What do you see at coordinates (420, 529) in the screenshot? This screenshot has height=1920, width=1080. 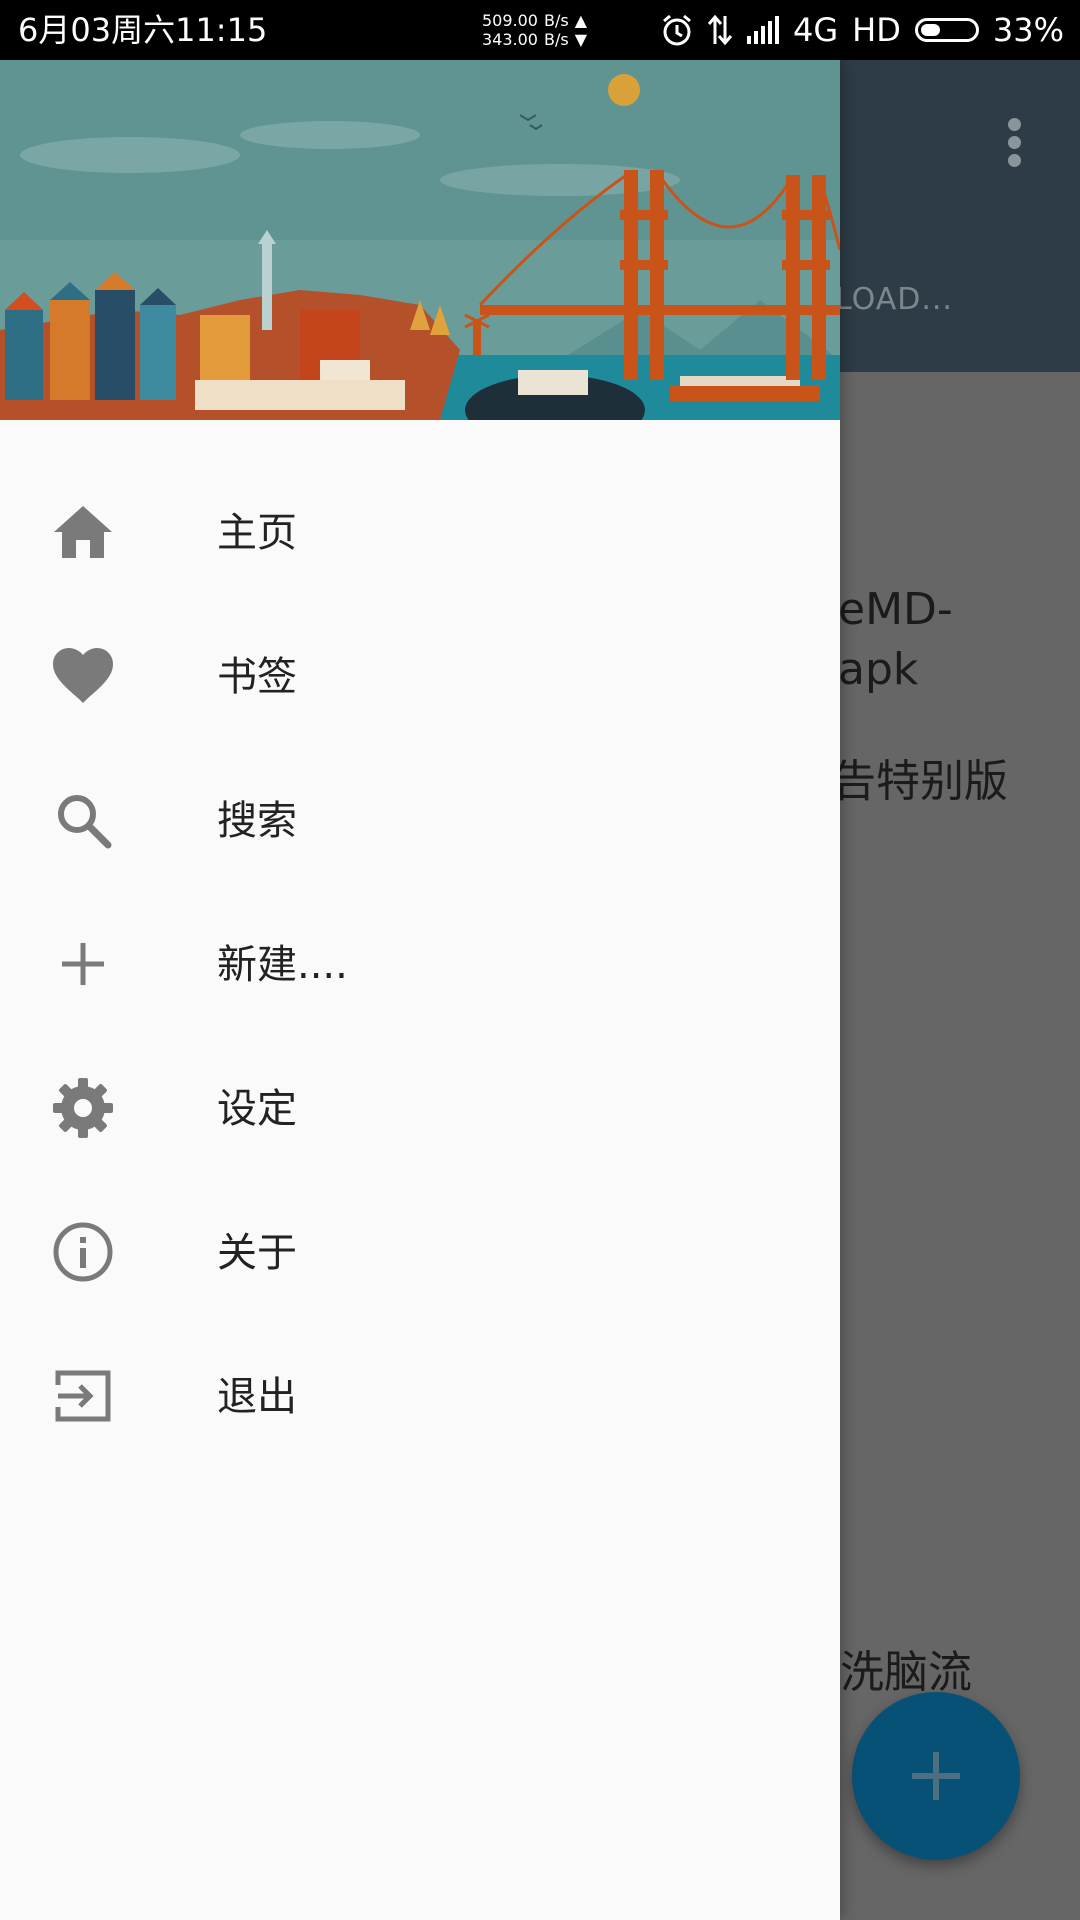 I see `menu-item-home: 主页` at bounding box center [420, 529].